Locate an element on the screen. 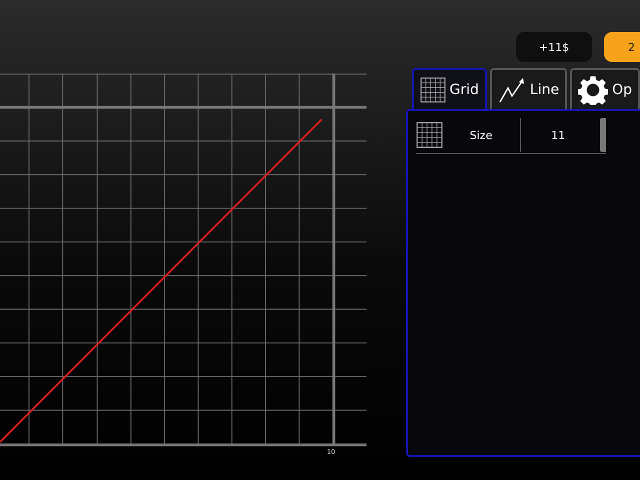 This screenshot has width=640, height=480. tab: Line is located at coordinates (529, 88).